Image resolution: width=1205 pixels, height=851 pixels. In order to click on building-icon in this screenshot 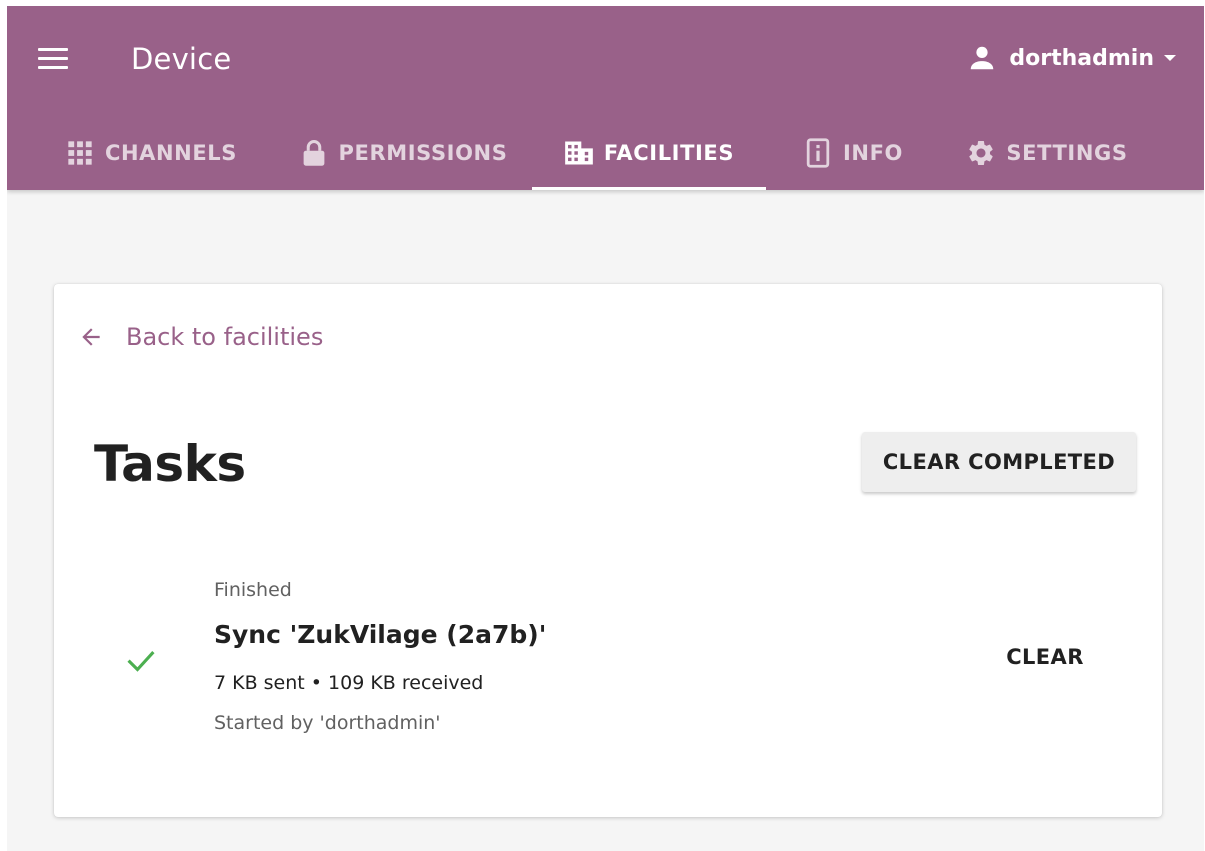, I will do `click(579, 153)`.